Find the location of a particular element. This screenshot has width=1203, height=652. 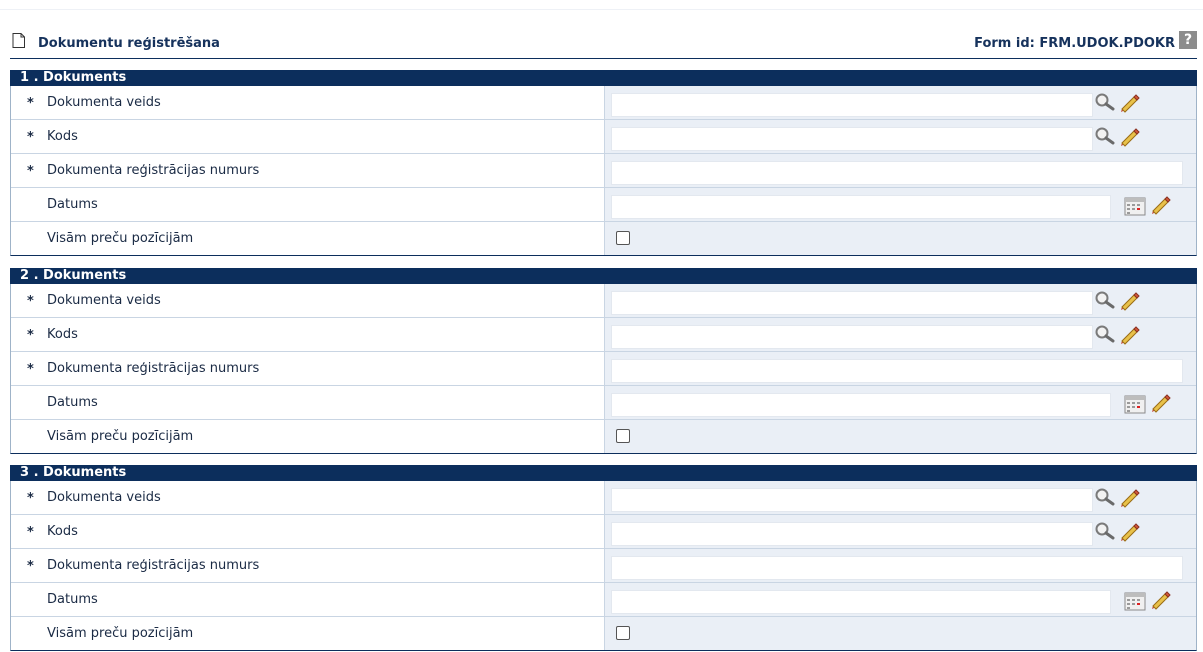

form-id-label: Form id: FRM.UDOK.PDOKR is located at coordinates (1074, 43).